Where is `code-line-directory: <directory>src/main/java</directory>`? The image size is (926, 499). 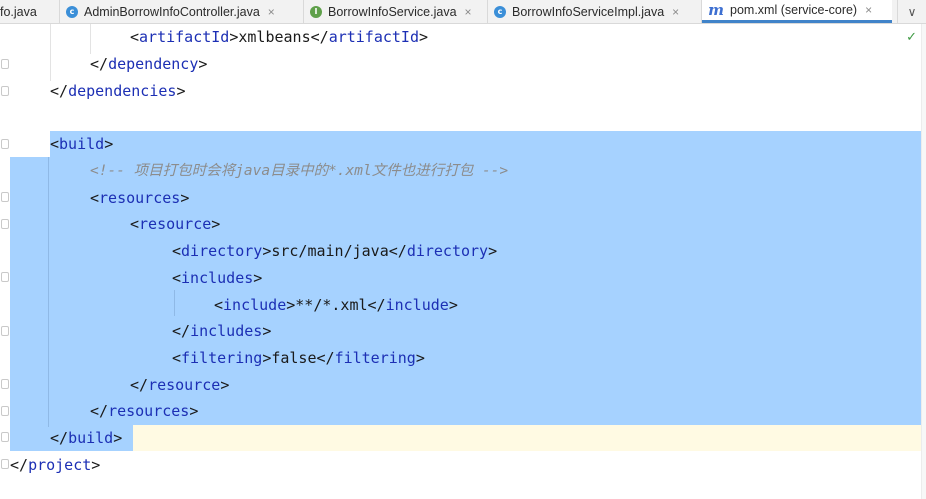
code-line-directory: <directory>src/main/java</directory> is located at coordinates (335, 251).